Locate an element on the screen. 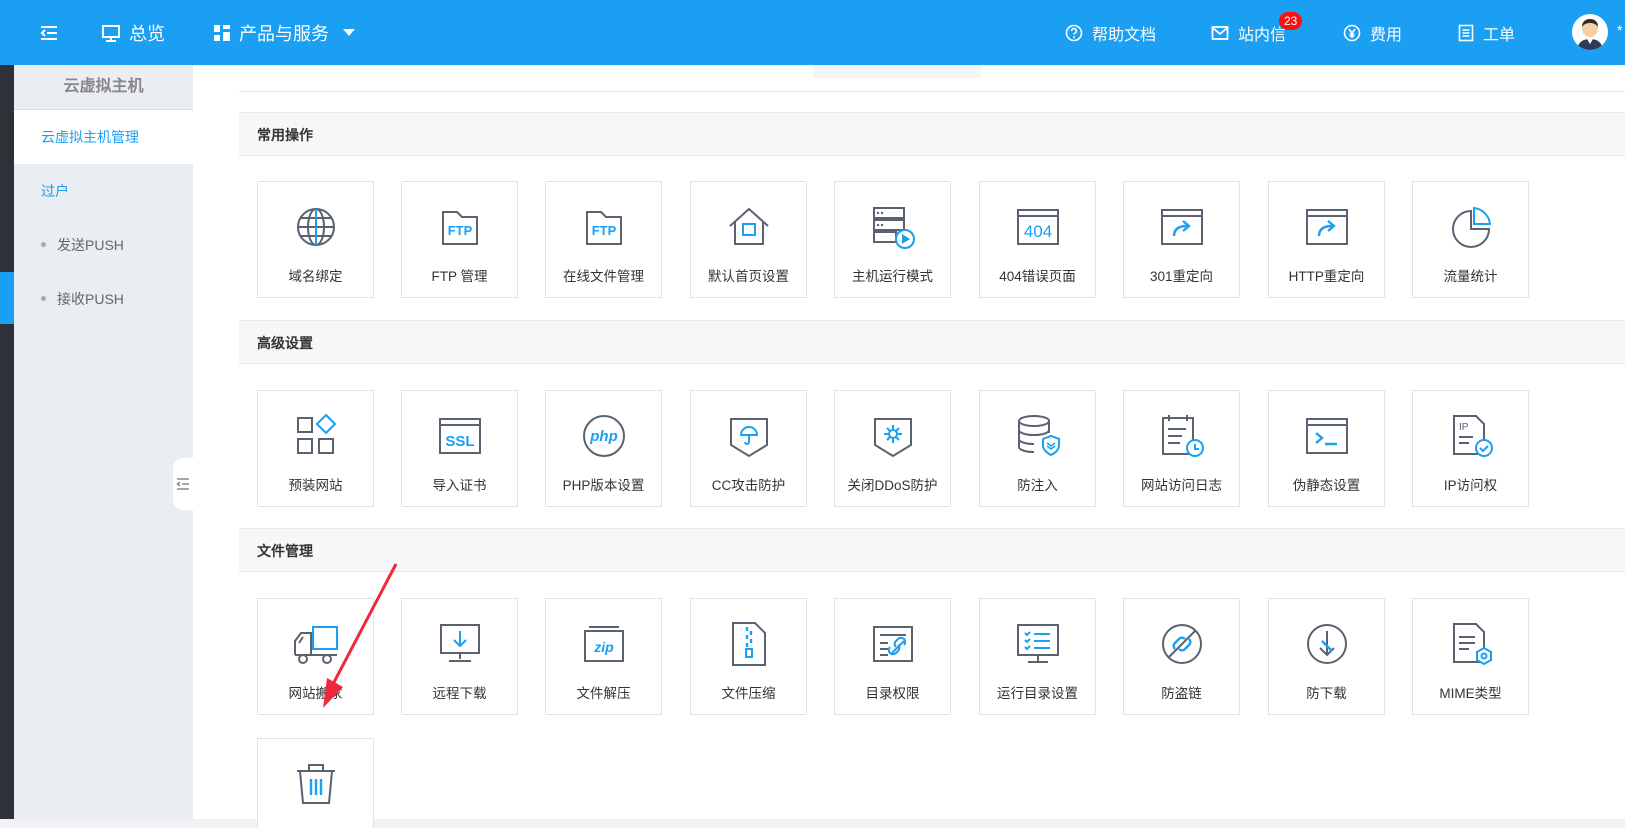  home-icon is located at coordinates (748, 227).